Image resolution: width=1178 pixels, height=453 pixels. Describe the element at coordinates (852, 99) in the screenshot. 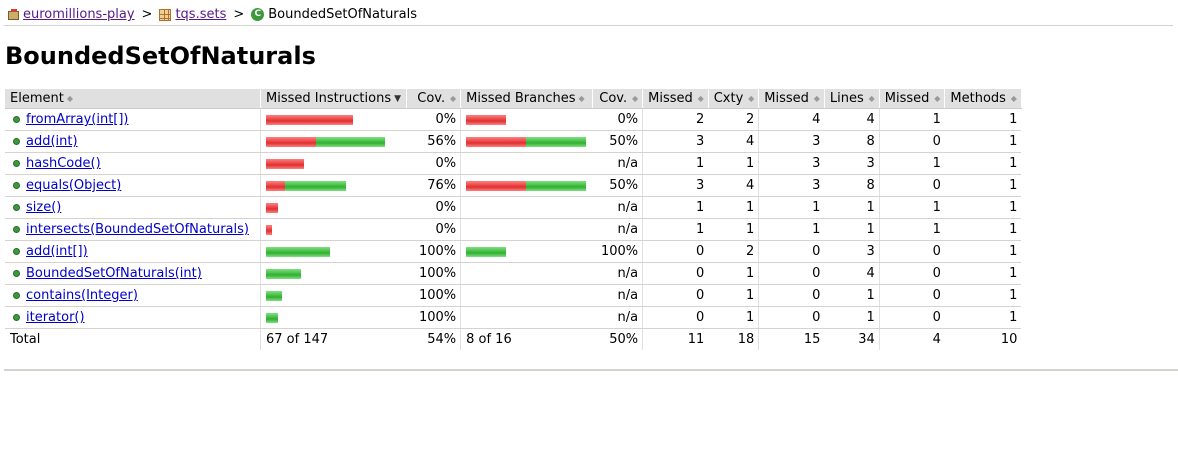

I see `header-lines: Lines ◆` at that location.